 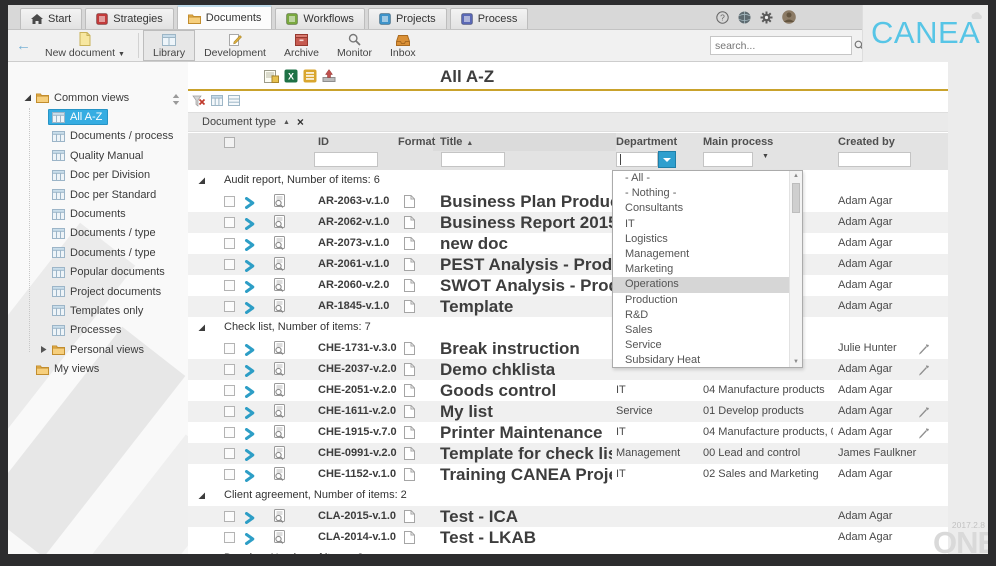 I want to click on table-row: AR-2073-v.1.0 new doc Adam Agar, so click(x=568, y=243).